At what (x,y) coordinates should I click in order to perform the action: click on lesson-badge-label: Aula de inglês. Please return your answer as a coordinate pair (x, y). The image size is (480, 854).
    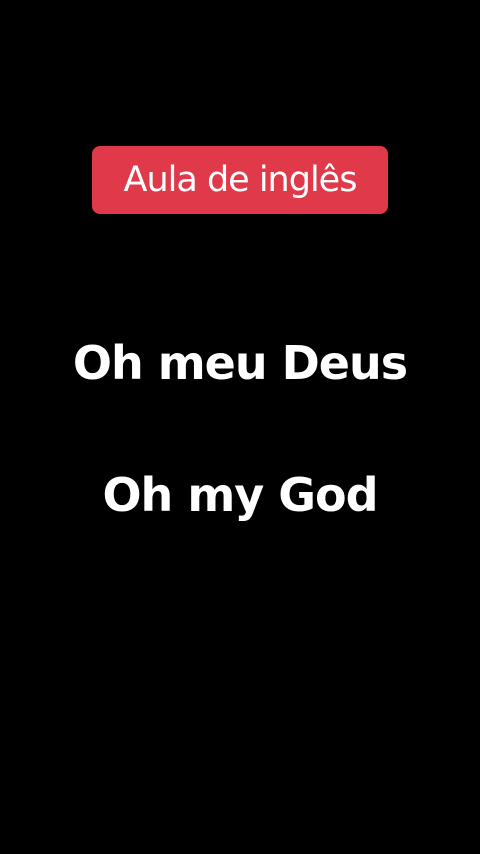
    Looking at the image, I should click on (240, 179).